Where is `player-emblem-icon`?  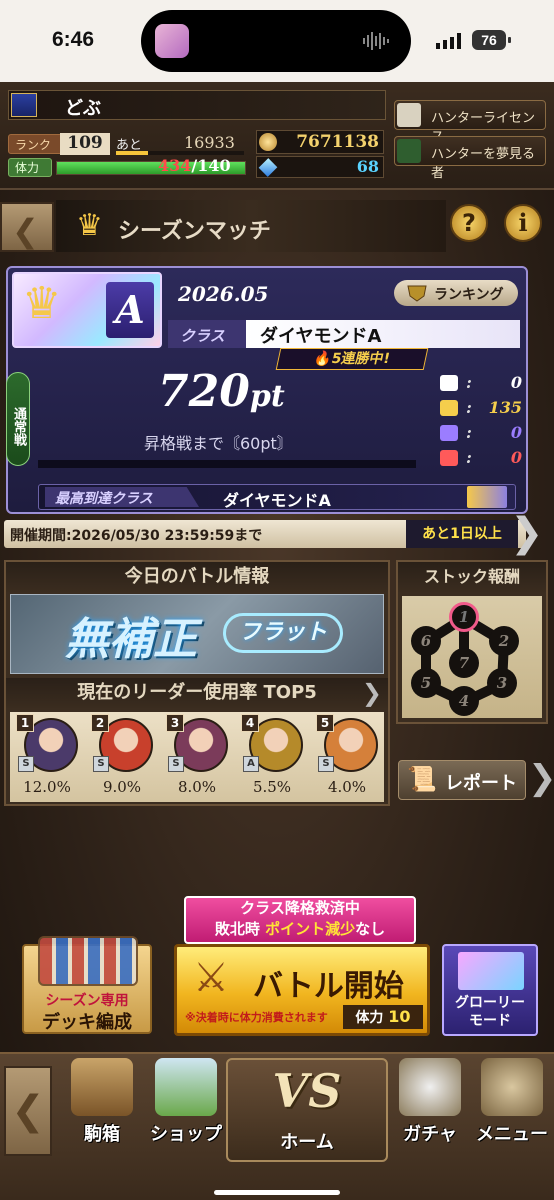 player-emblem-icon is located at coordinates (24, 105).